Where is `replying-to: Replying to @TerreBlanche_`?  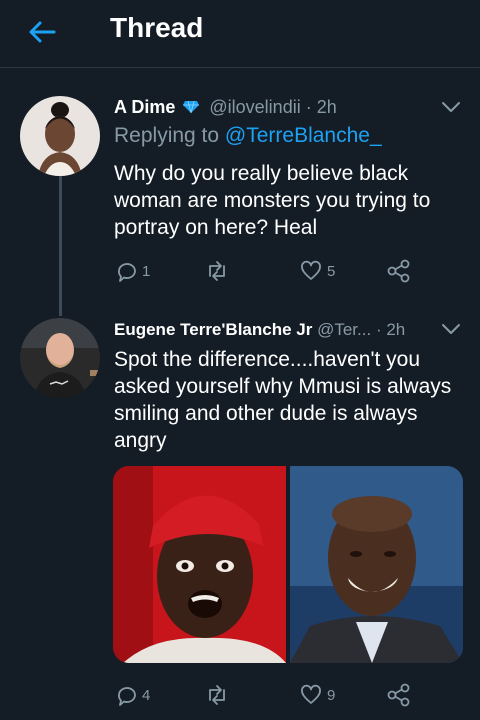 replying-to: Replying to @TerreBlanche_ is located at coordinates (248, 136).